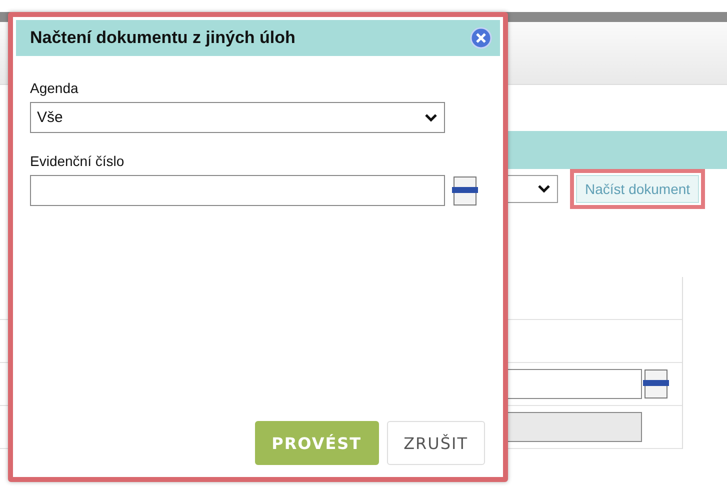 This screenshot has width=727, height=497. What do you see at coordinates (237, 190) in the screenshot?
I see `input-field` at bounding box center [237, 190].